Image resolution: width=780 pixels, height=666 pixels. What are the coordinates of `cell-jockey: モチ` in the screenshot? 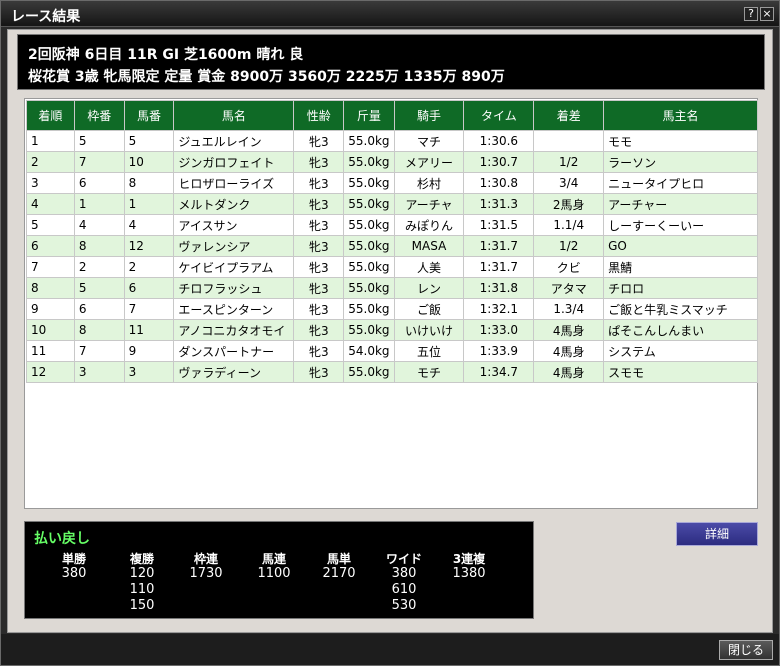 It's located at (429, 372).